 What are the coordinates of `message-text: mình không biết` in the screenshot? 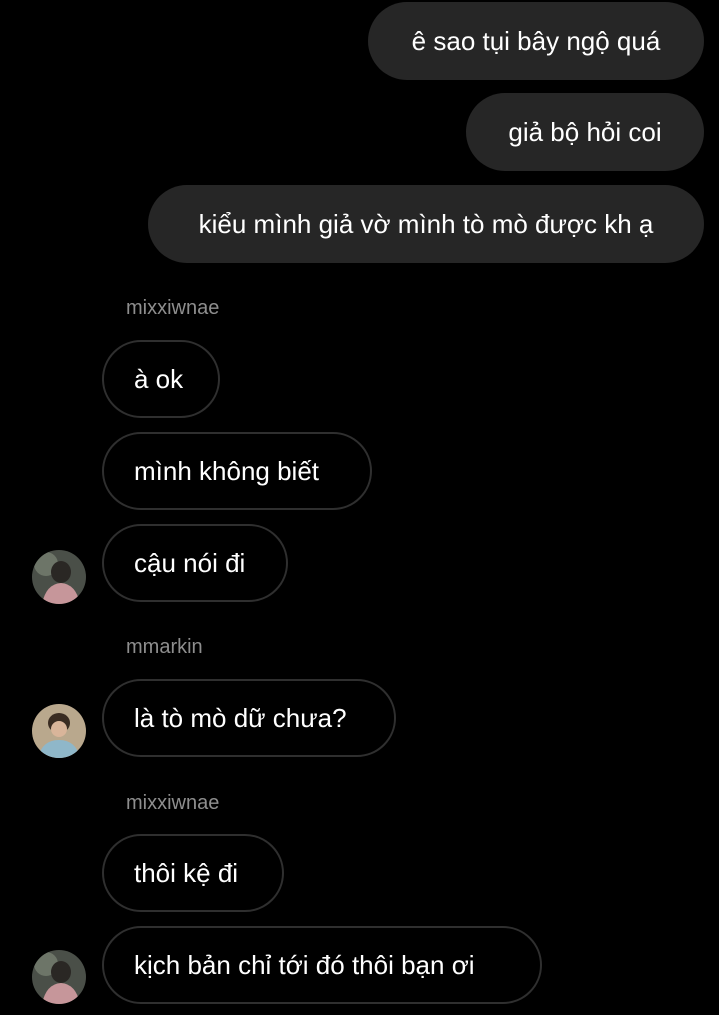 It's located at (227, 470).